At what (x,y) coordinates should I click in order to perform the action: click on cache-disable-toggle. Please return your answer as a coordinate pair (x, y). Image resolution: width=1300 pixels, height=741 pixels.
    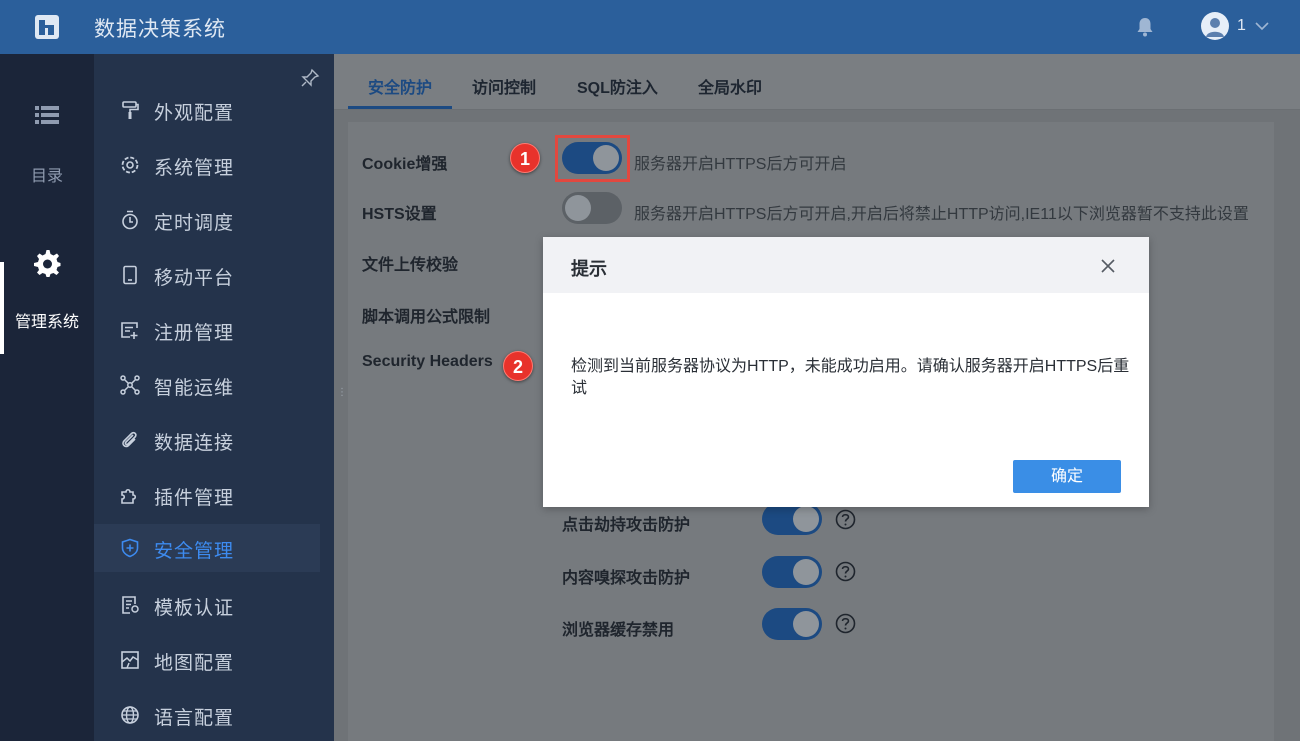
    Looking at the image, I should click on (792, 624).